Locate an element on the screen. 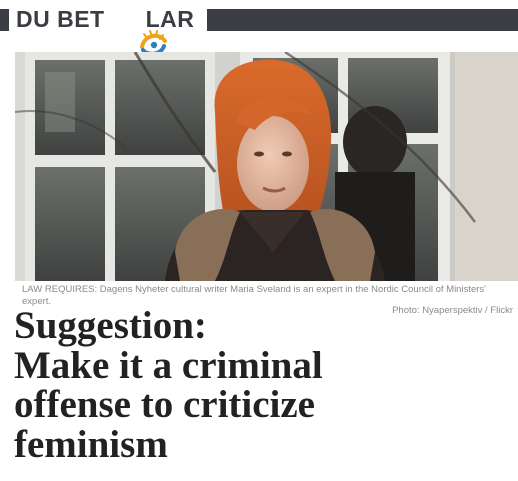  headline-line-2: Make it a criminal is located at coordinates (168, 365).